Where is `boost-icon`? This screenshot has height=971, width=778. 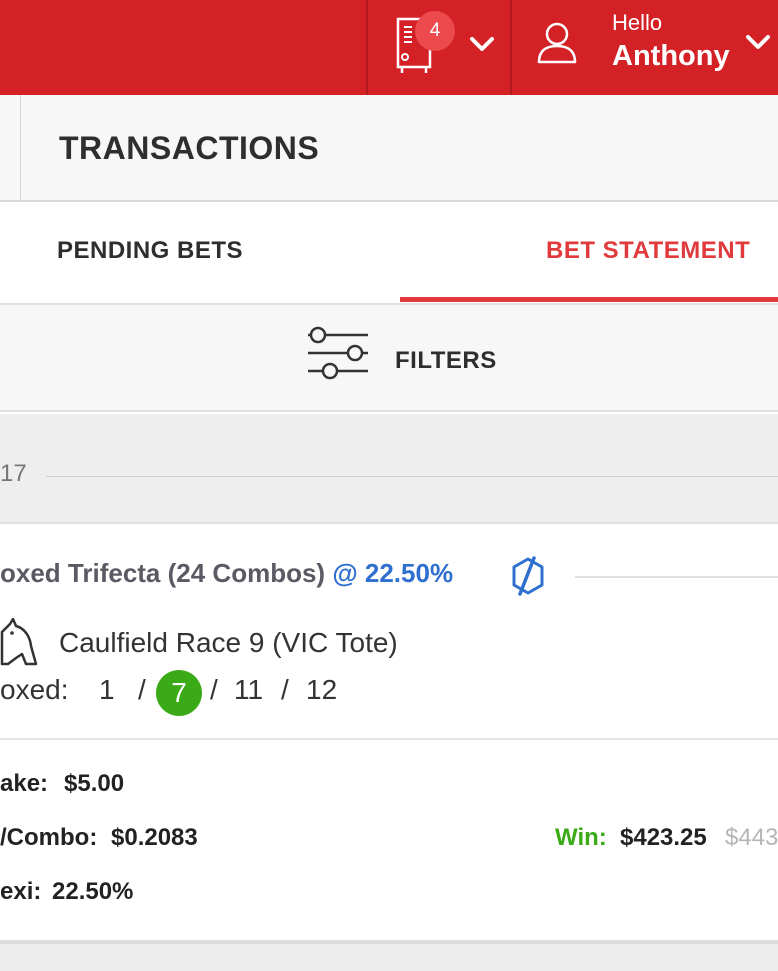 boost-icon is located at coordinates (528, 576).